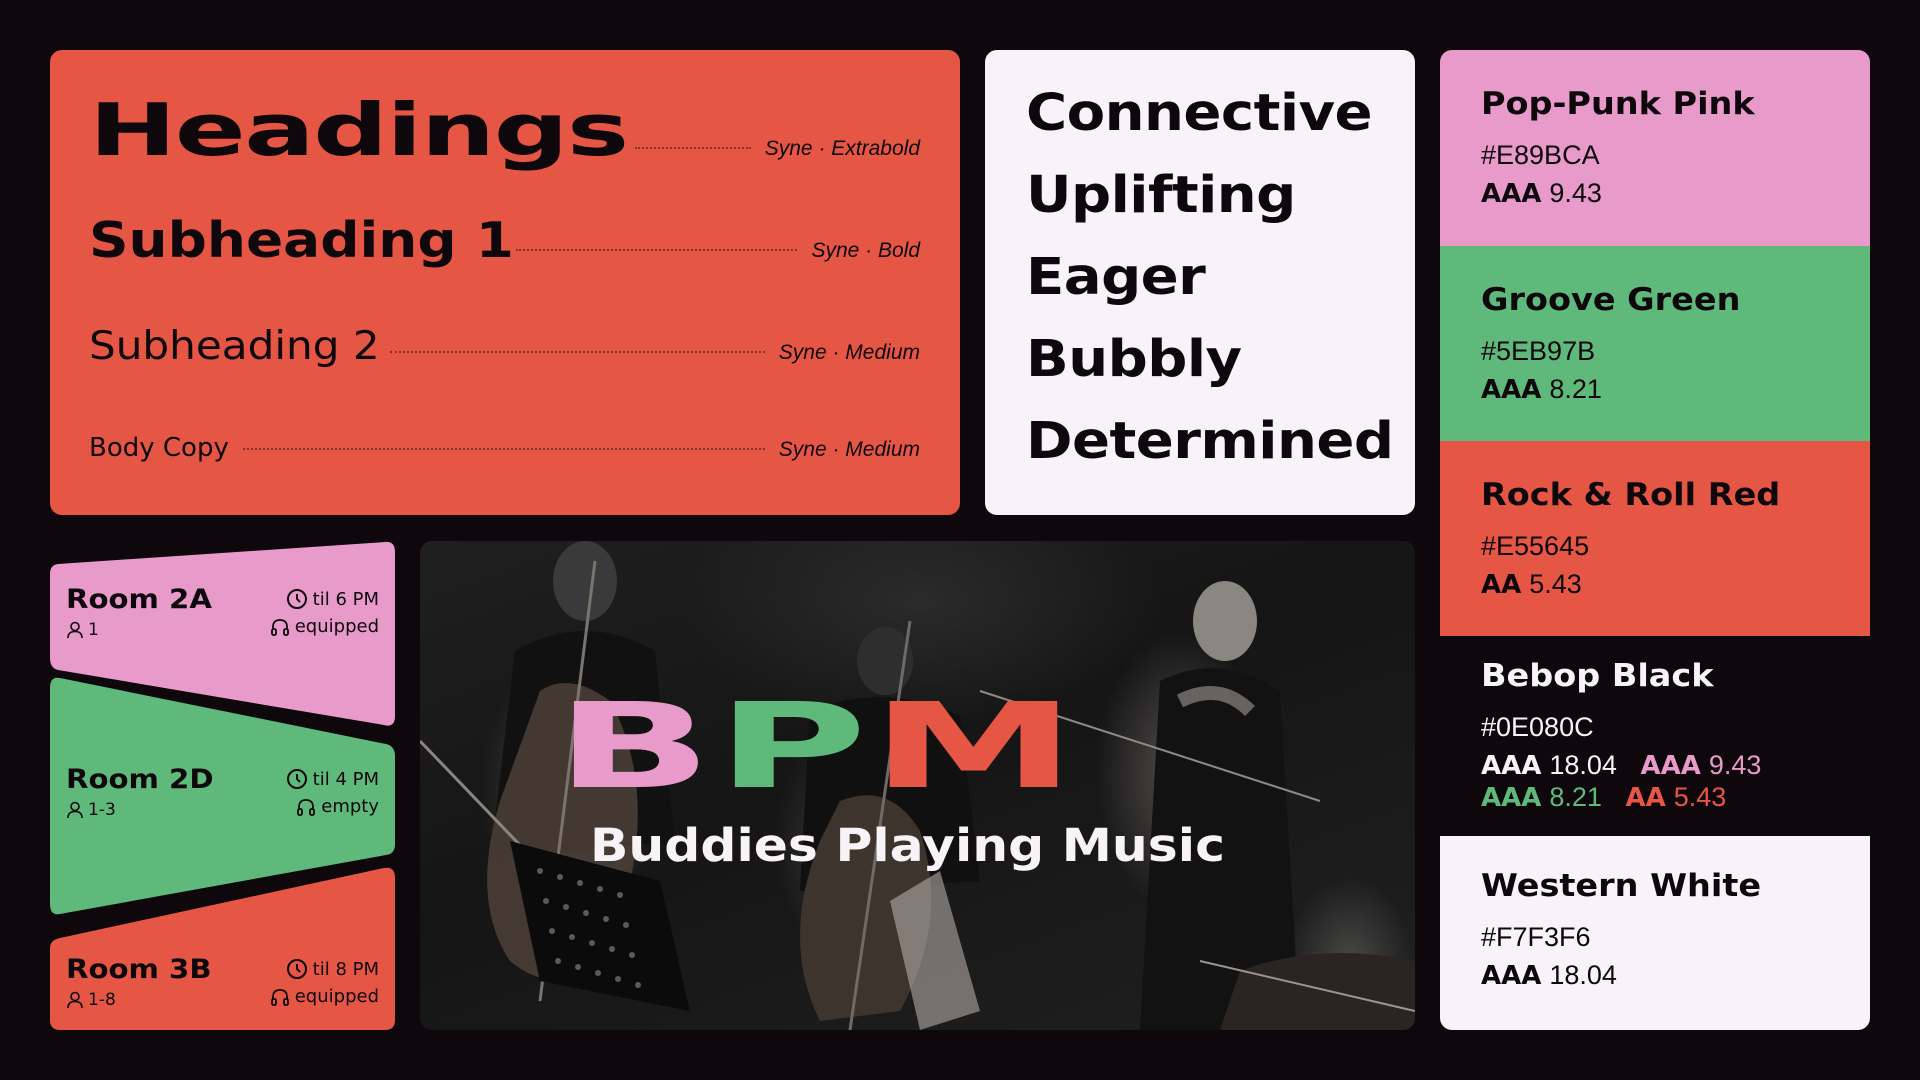  I want to click on room-until: til 6 PM, so click(345, 599).